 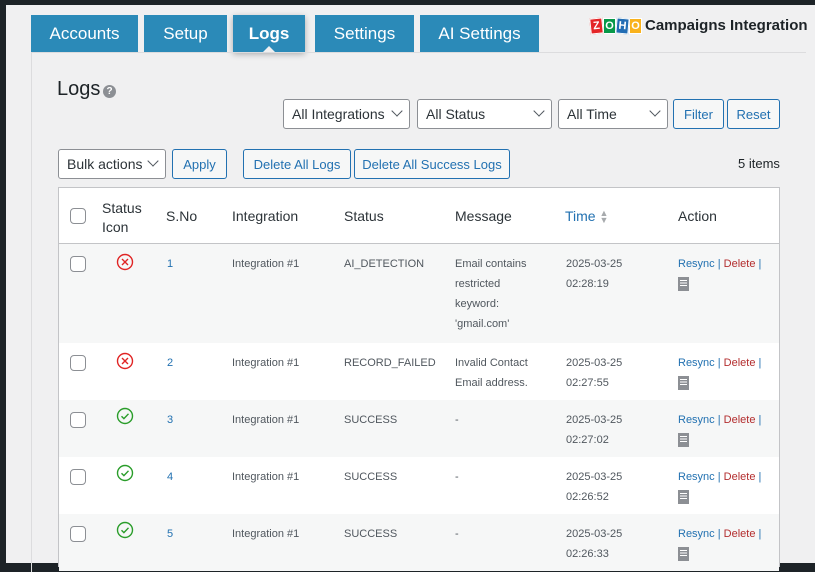 I want to click on sort-icon: ▲ ▼, so click(x=604, y=217).